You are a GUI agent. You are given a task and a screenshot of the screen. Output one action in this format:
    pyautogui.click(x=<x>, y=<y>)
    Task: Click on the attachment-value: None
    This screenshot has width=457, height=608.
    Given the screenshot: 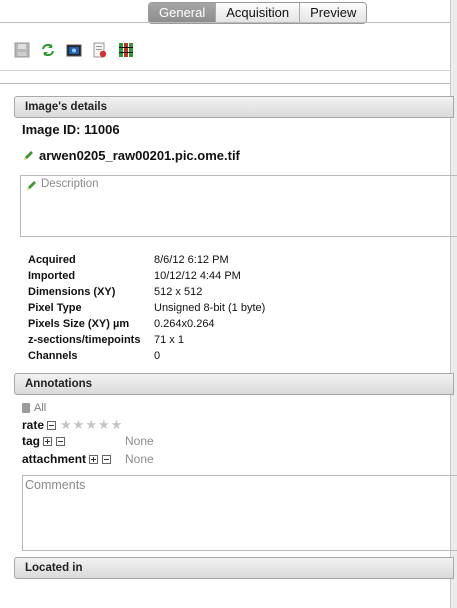 What is the action you would take?
    pyautogui.click(x=139, y=459)
    